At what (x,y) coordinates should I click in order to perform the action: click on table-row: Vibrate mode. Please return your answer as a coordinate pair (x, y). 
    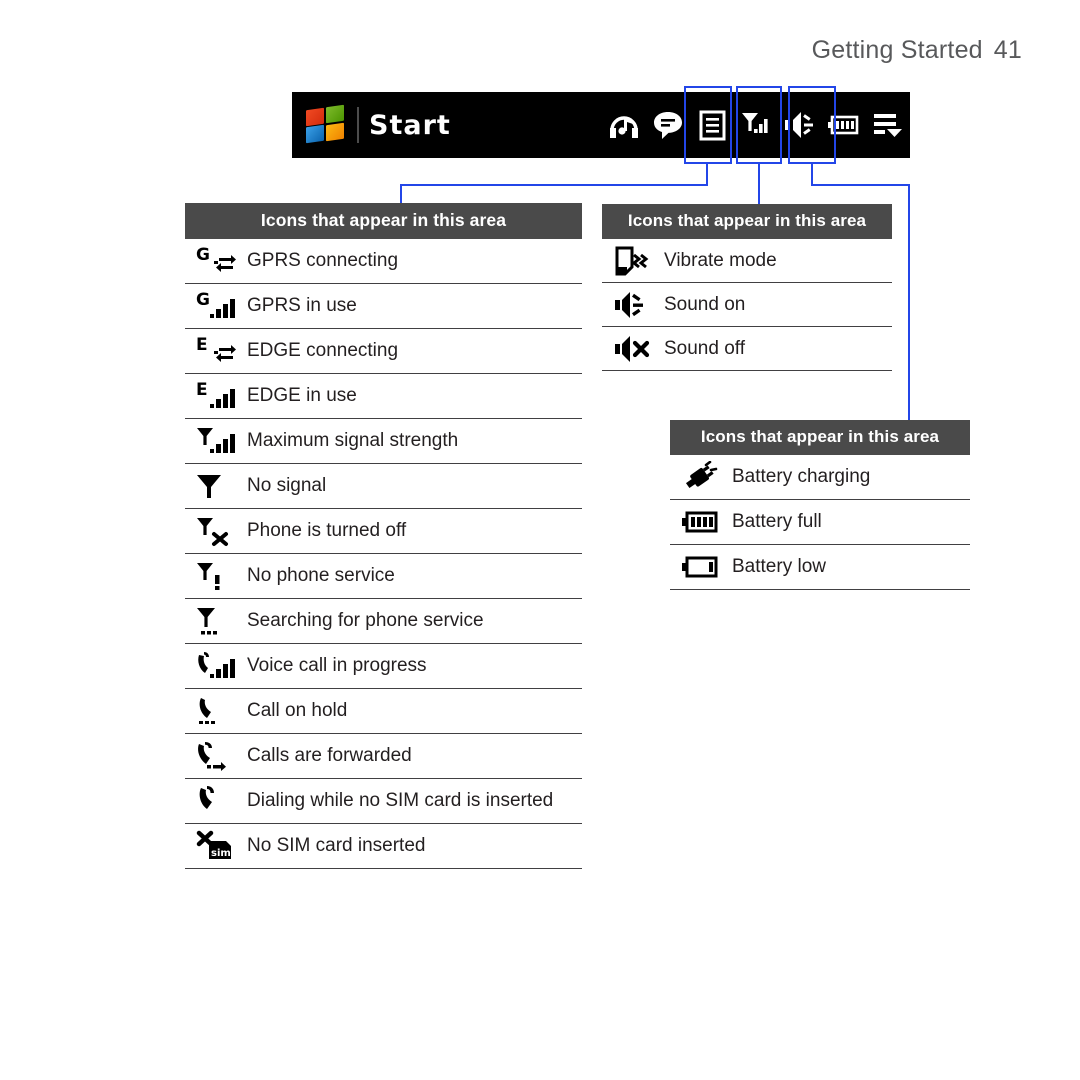
    Looking at the image, I should click on (747, 261).